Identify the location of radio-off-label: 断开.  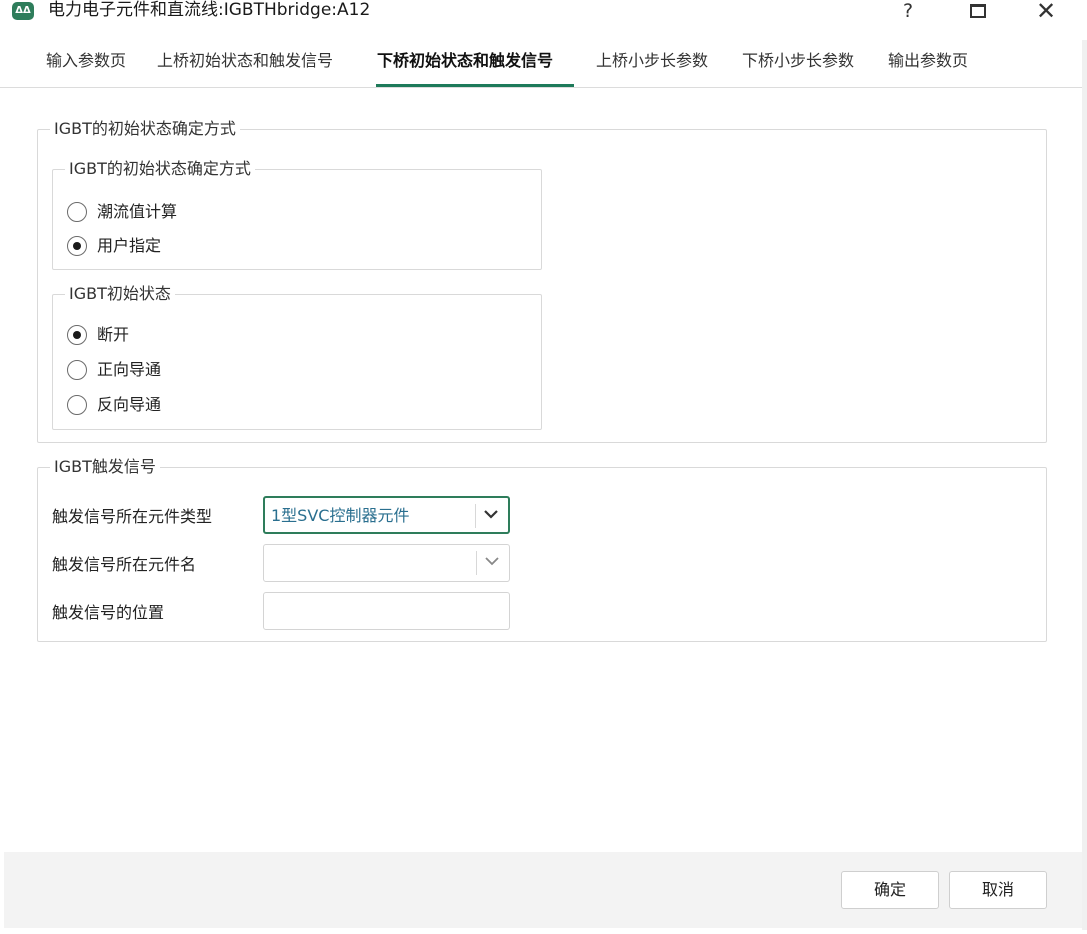
(113, 334).